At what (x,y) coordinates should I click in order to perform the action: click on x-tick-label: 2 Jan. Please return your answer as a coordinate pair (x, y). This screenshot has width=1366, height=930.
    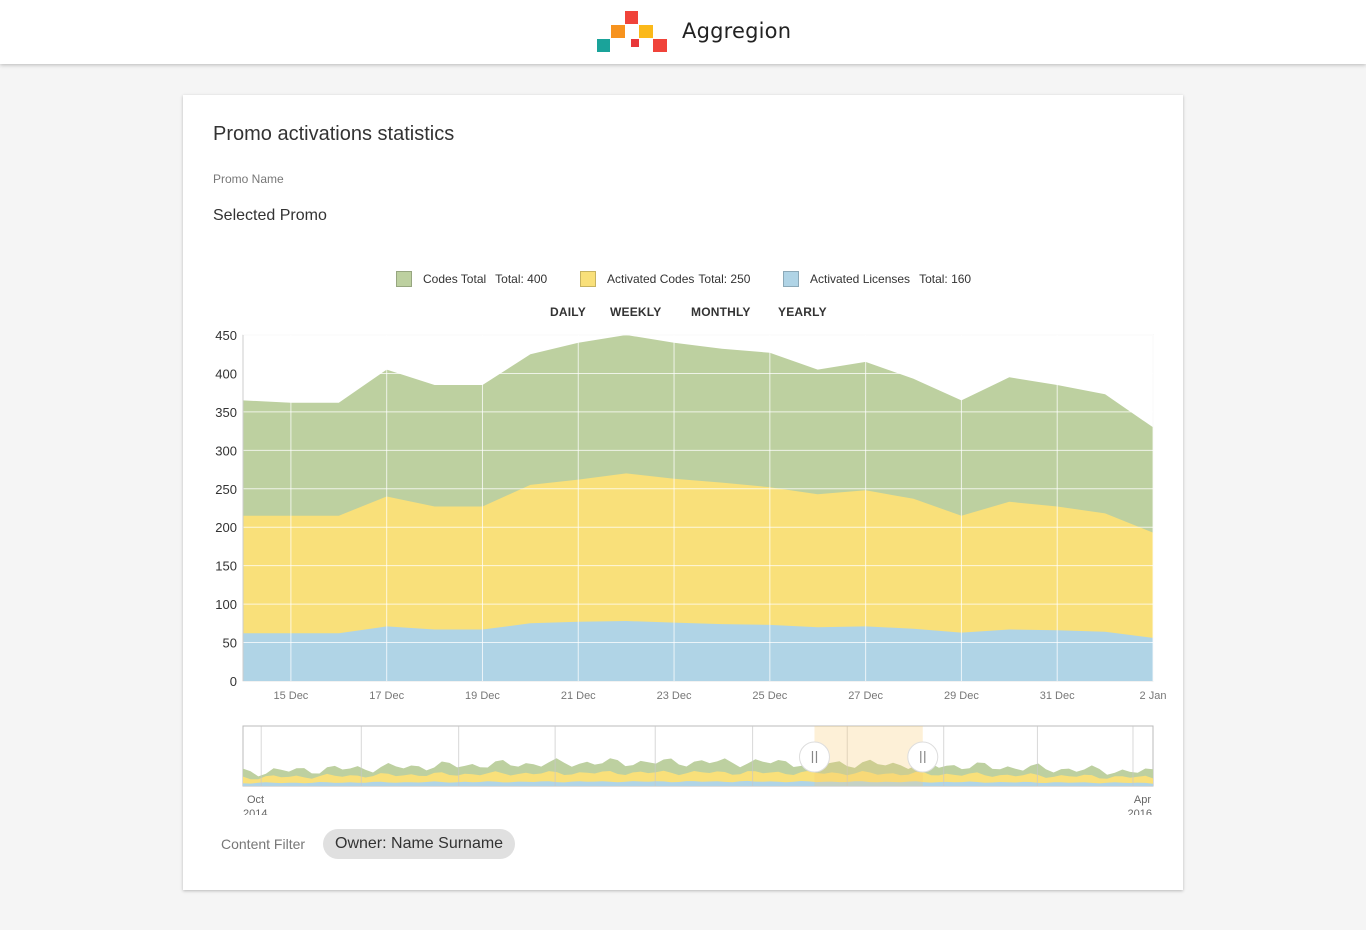
    Looking at the image, I should click on (1153, 696).